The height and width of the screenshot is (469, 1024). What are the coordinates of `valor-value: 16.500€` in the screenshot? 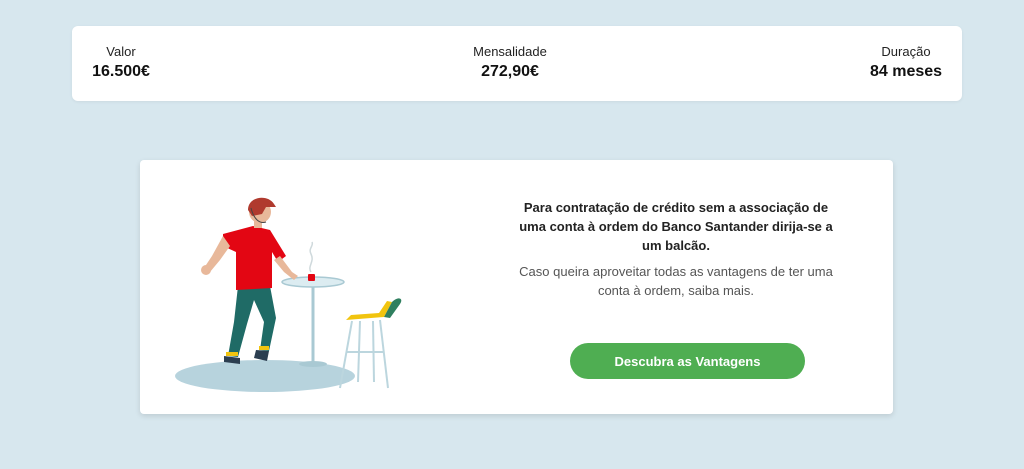 It's located at (121, 71).